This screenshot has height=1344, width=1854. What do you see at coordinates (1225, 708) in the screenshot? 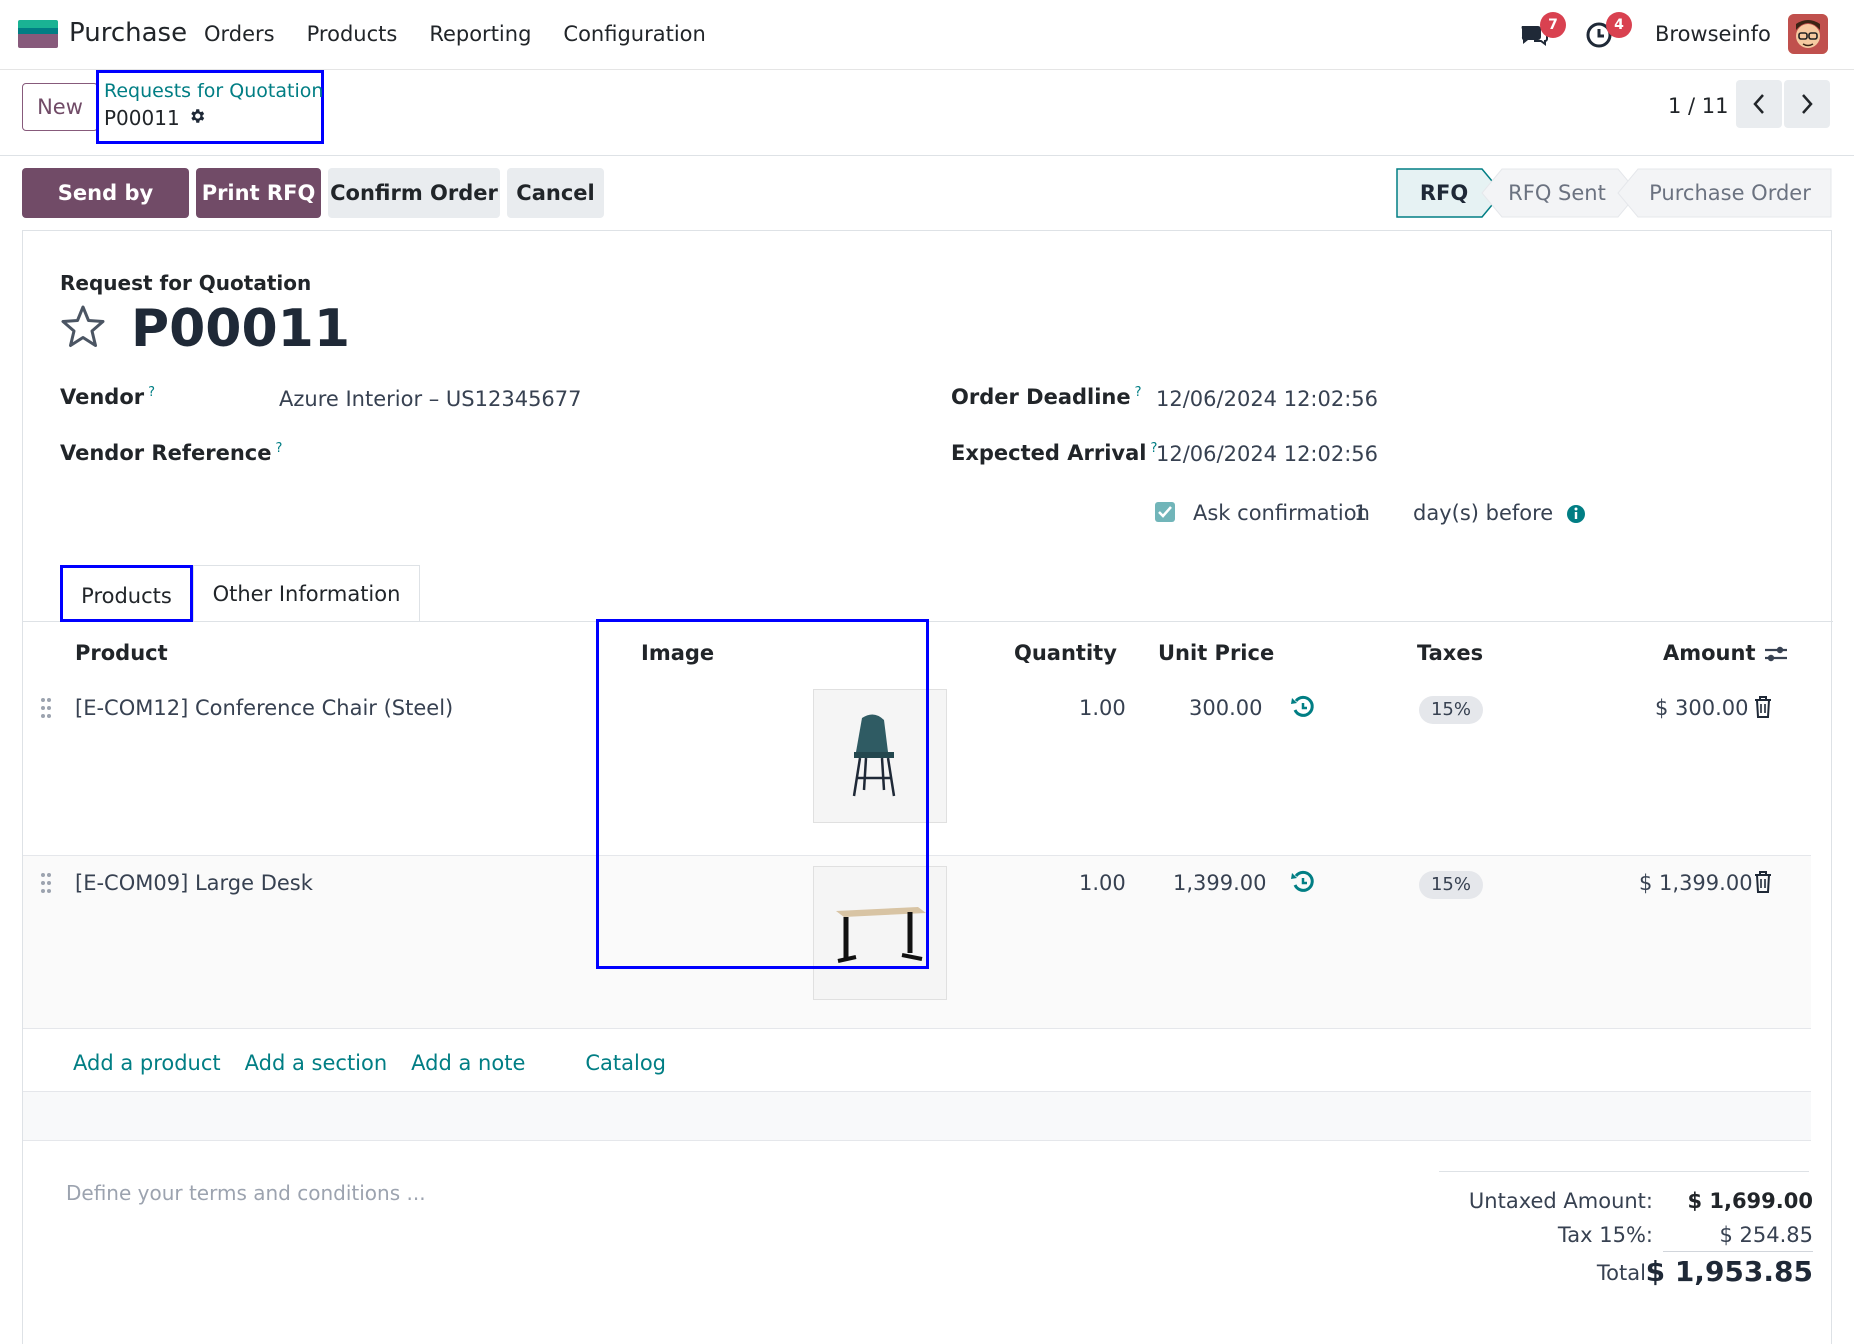
I see `unit-price-cell: 300.00` at bounding box center [1225, 708].